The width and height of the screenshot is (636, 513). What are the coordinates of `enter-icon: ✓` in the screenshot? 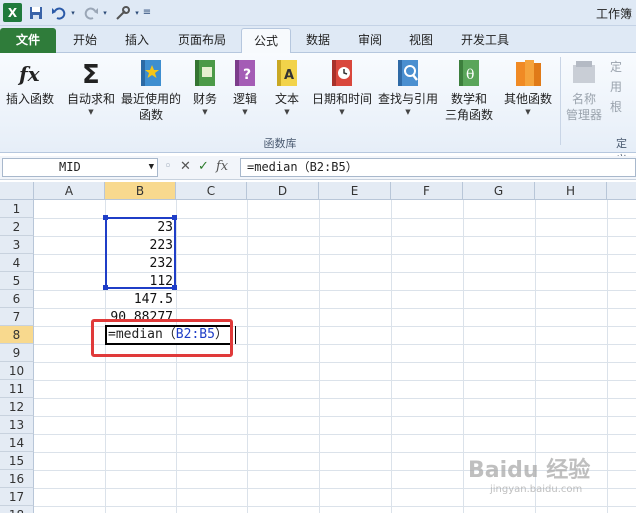 It's located at (203, 166).